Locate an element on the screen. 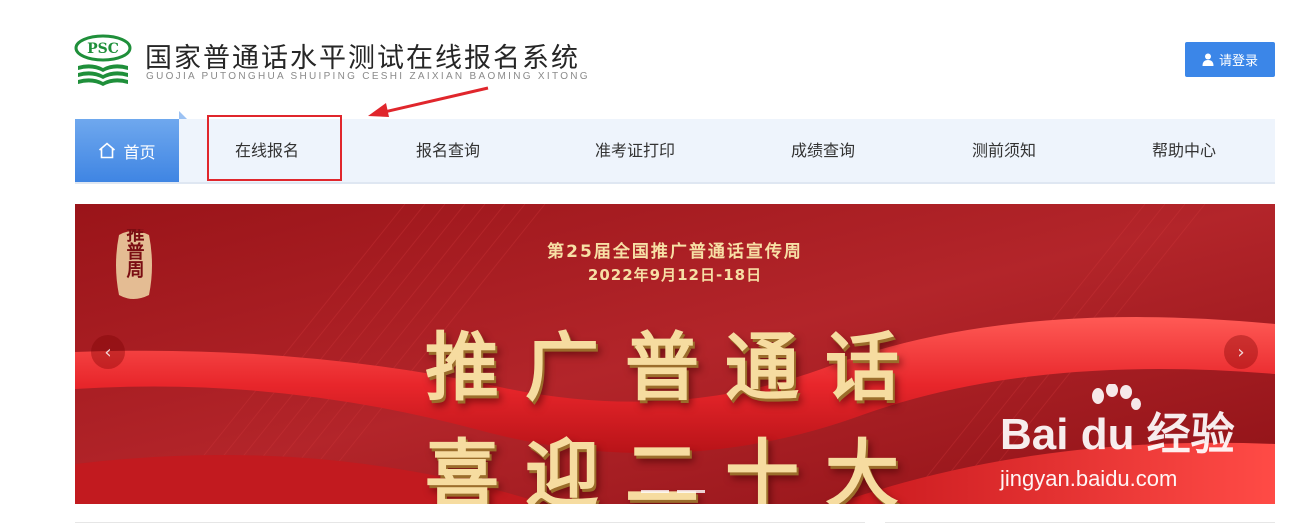  nav-item-help-center: 帮助中心 is located at coordinates (1184, 150).